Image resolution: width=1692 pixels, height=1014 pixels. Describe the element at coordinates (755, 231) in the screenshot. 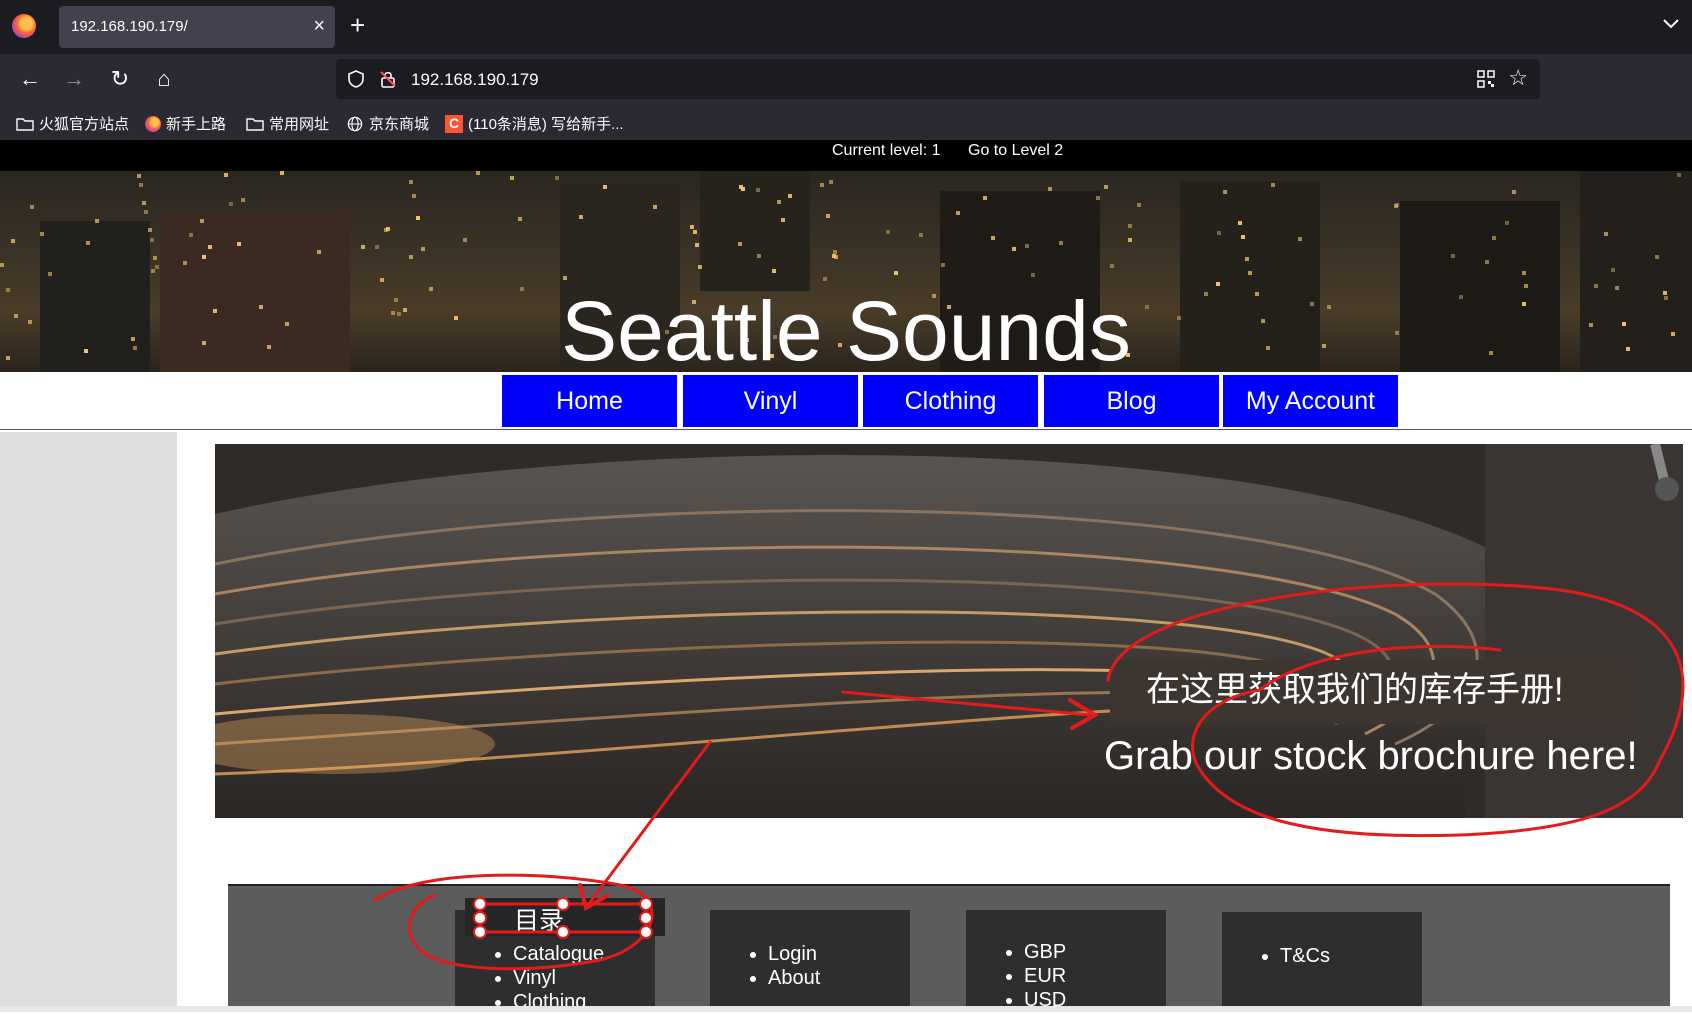

I see `hero-building` at that location.